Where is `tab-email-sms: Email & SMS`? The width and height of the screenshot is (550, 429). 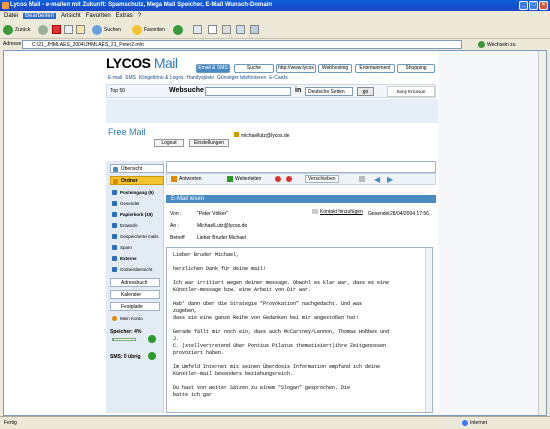 tab-email-sms: Email & SMS is located at coordinates (213, 68).